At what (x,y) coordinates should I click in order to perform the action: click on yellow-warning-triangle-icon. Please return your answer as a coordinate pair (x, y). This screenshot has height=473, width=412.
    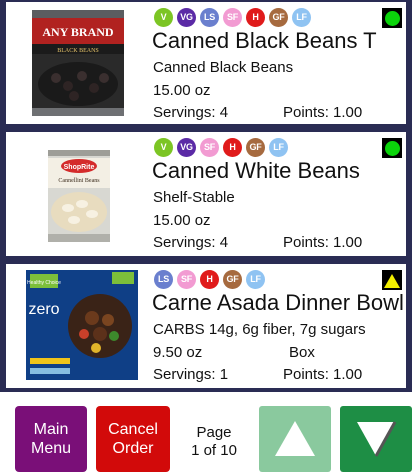
    Looking at the image, I should click on (392, 280).